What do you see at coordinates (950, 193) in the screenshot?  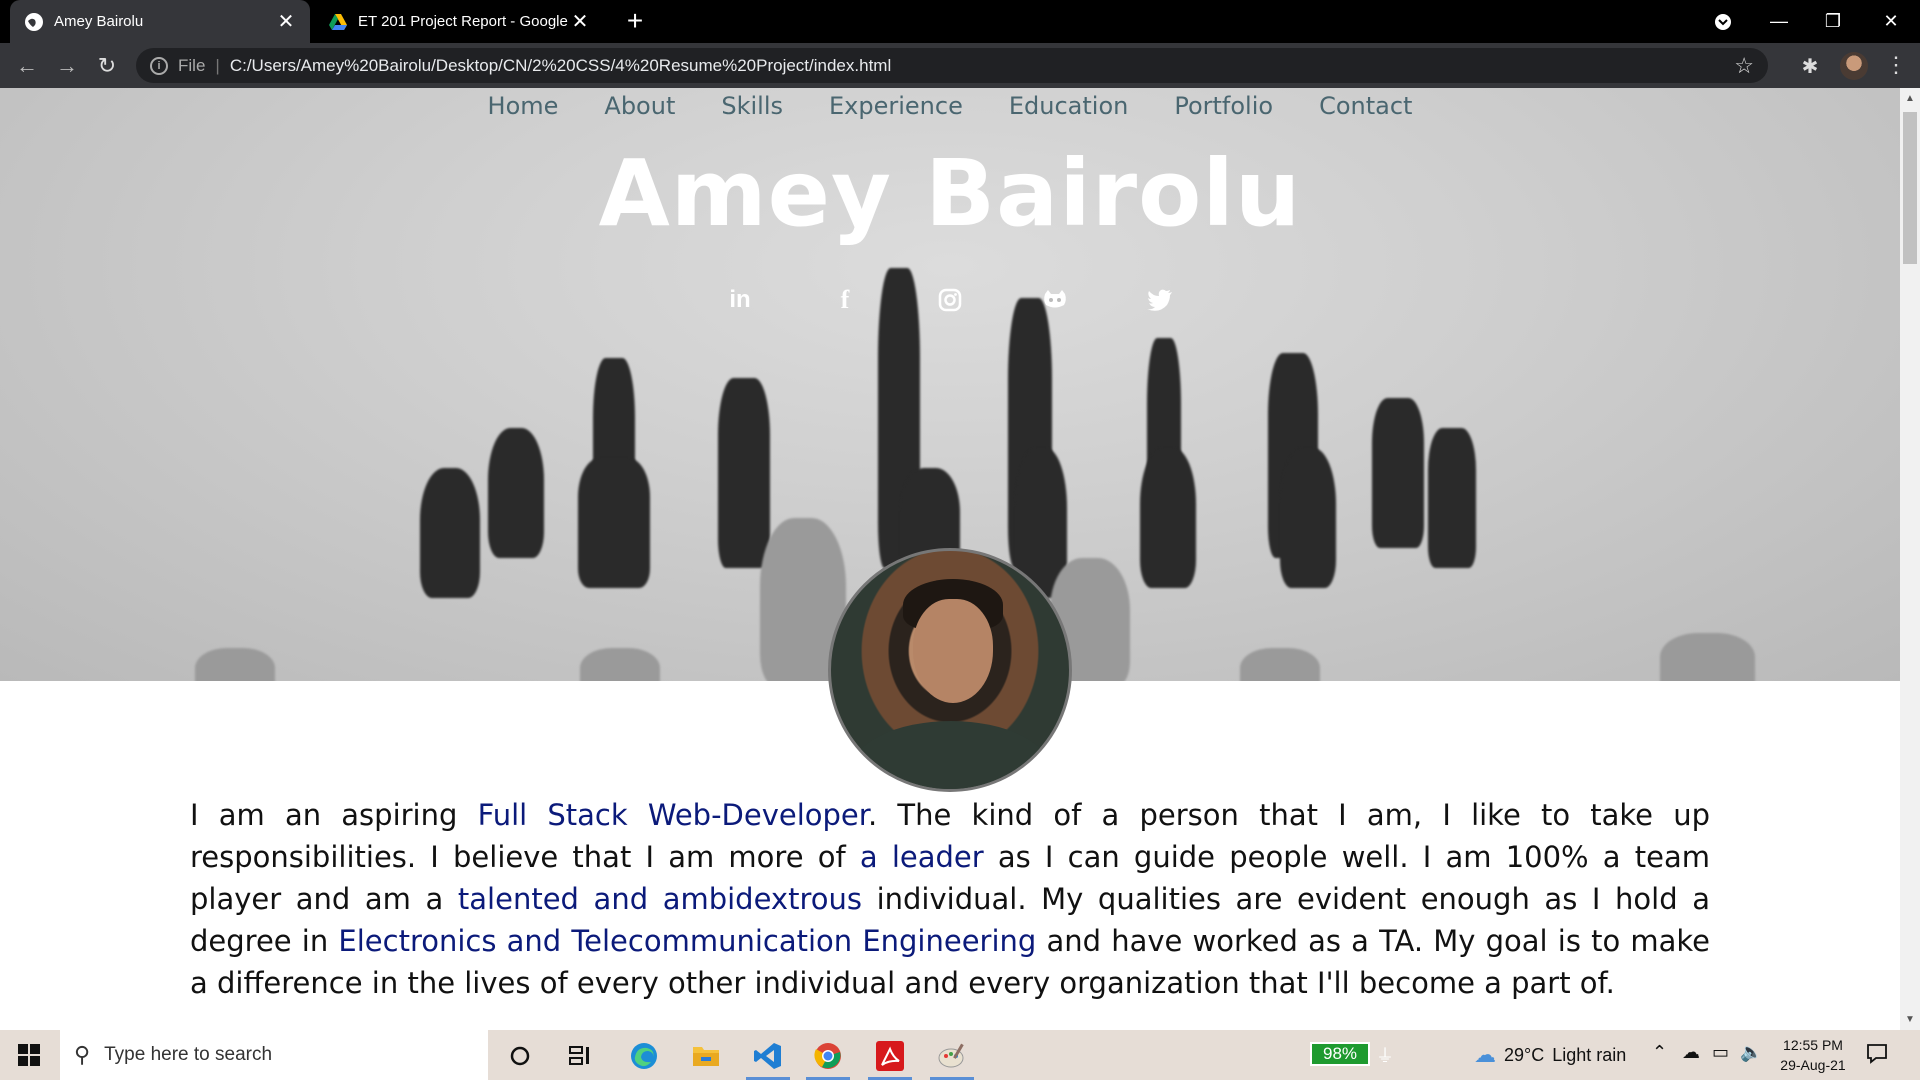 I see `hero-name: Amey Bairolu` at bounding box center [950, 193].